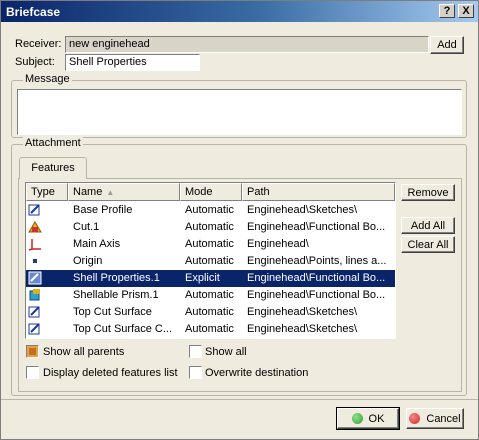  I want to click on show-all-checkbox, so click(195, 351).